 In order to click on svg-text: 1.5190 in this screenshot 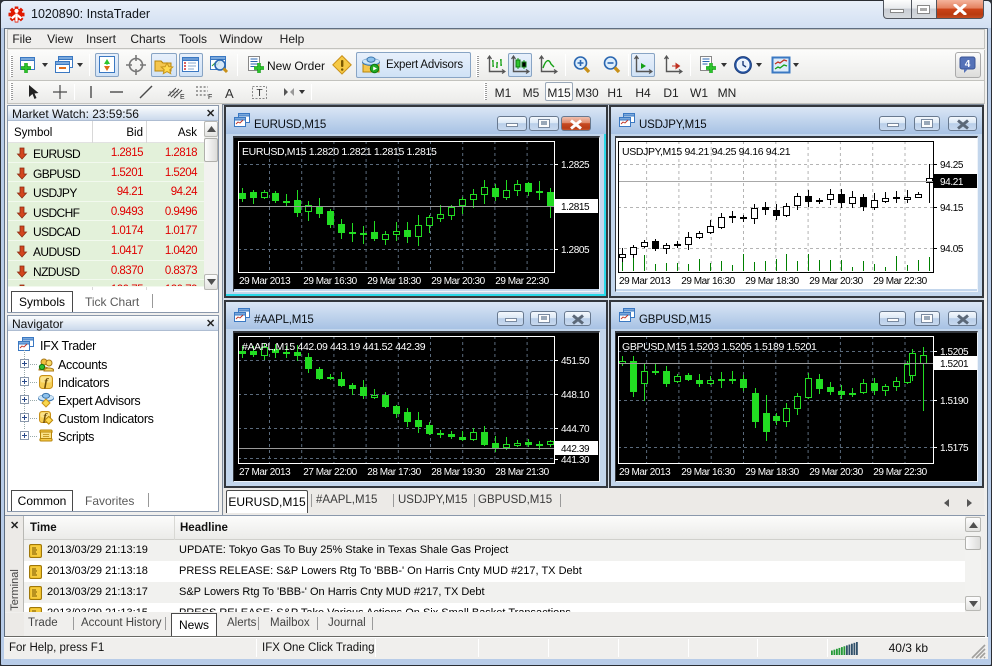, I will do `click(954, 401)`.